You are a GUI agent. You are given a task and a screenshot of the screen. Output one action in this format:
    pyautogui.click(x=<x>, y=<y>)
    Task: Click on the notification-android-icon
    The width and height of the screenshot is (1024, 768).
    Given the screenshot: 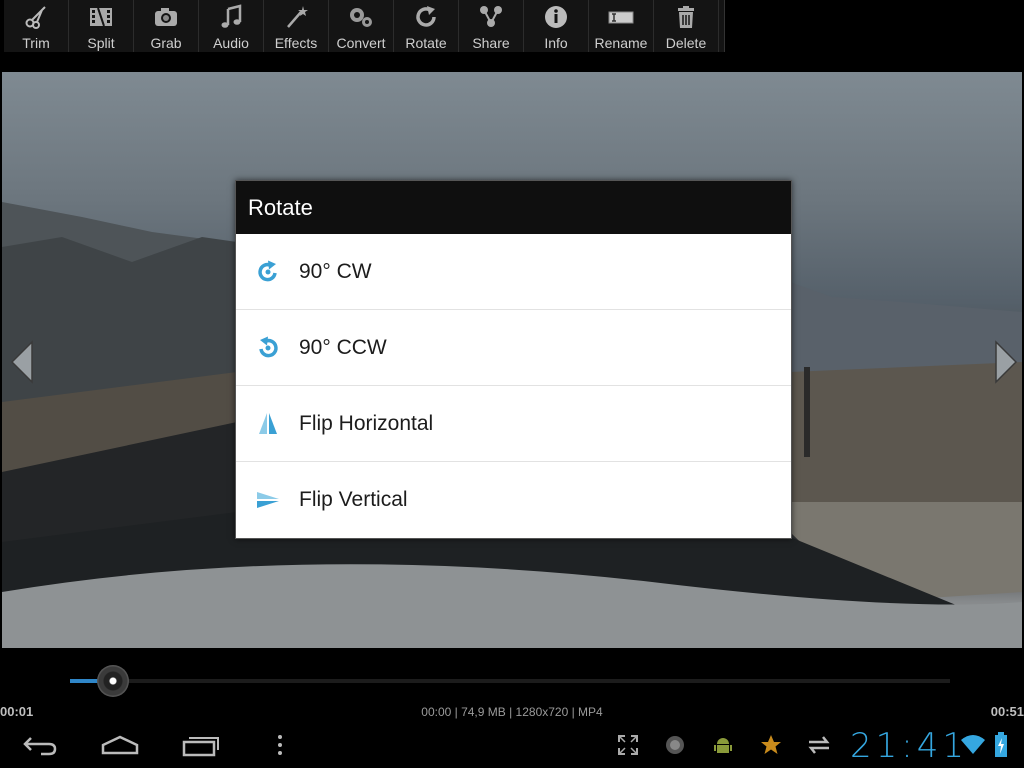 What is the action you would take?
    pyautogui.click(x=723, y=745)
    